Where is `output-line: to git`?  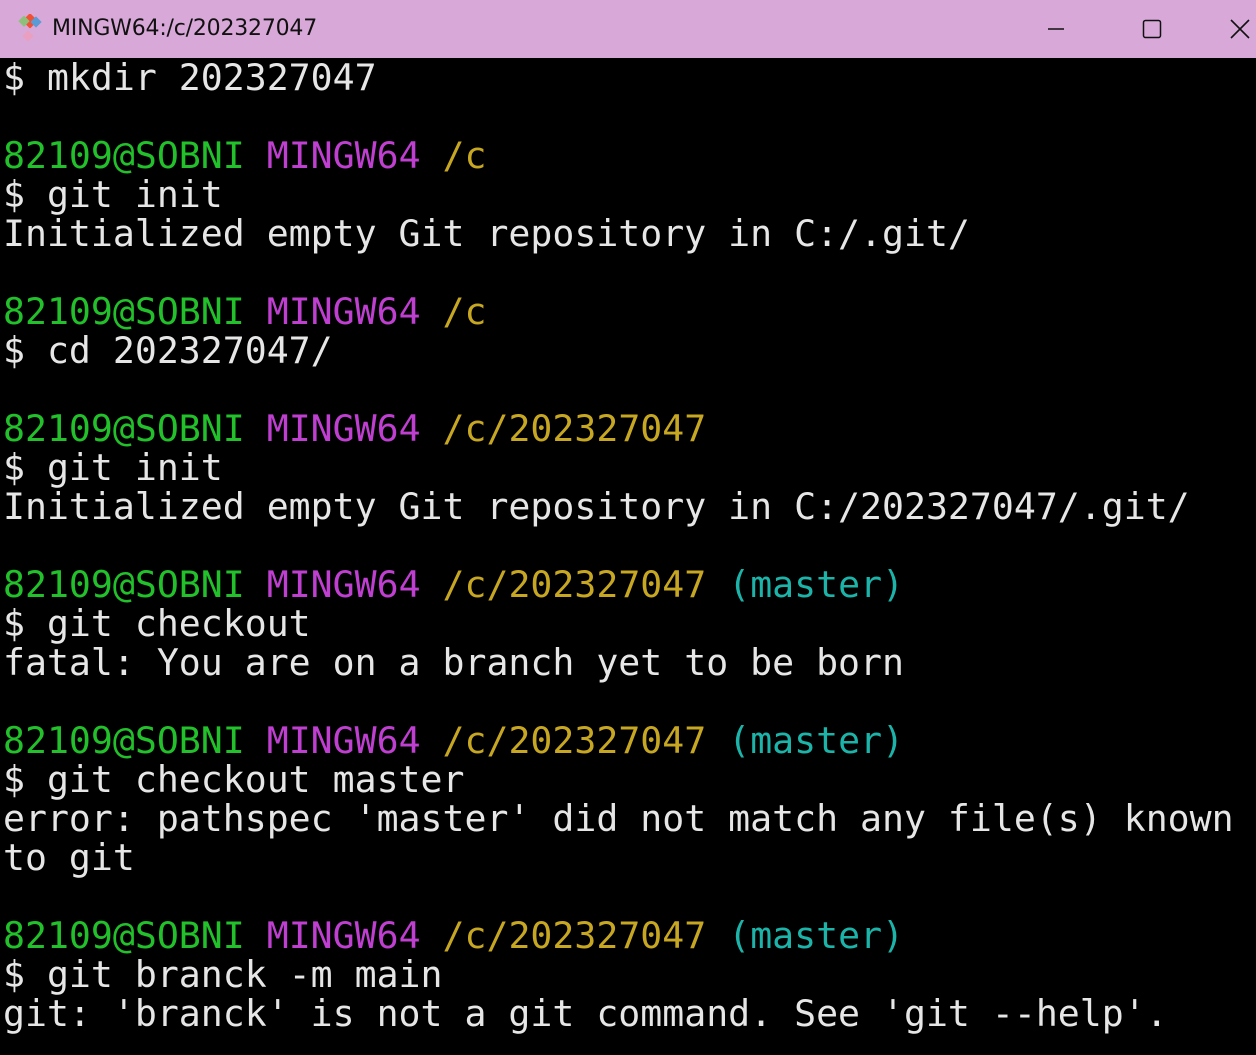
output-line: to git is located at coordinates (69, 857).